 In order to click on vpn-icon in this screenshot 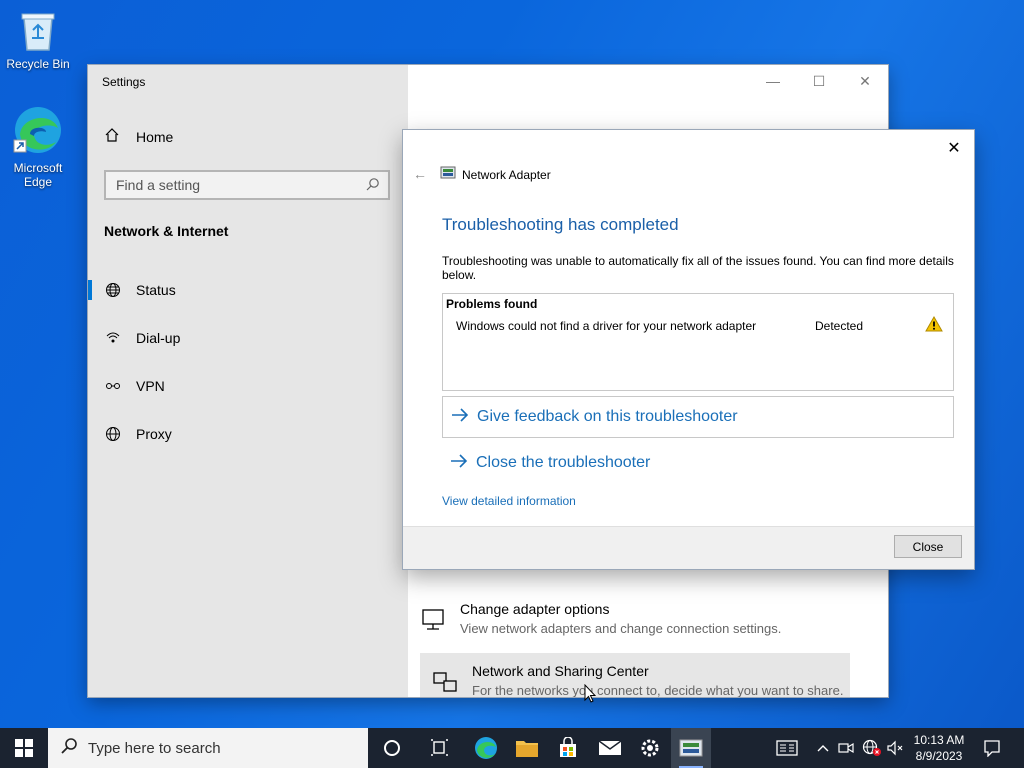, I will do `click(113, 386)`.